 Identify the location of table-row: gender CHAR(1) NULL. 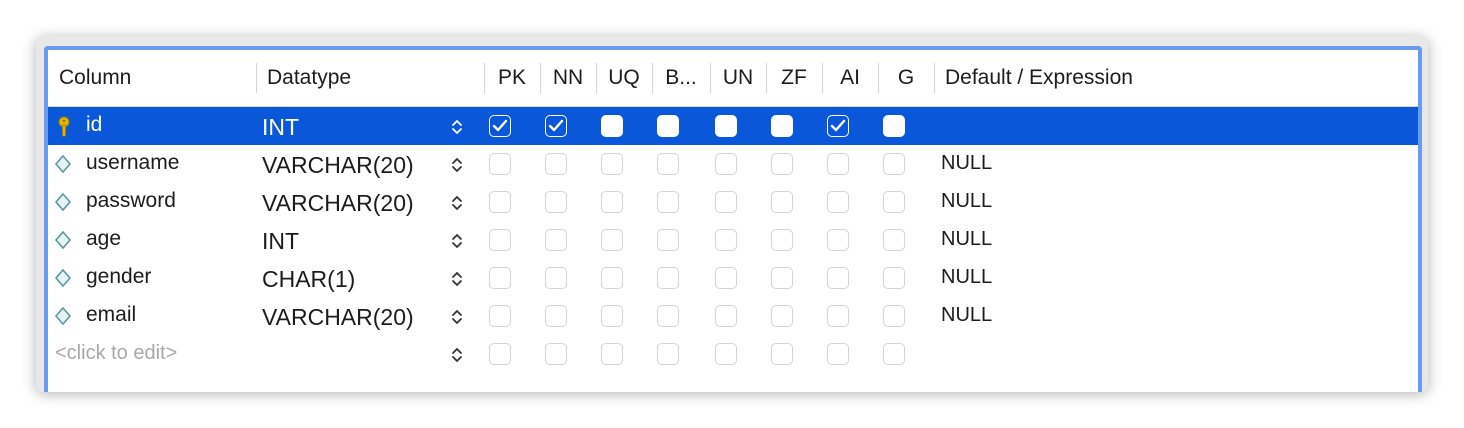
(733, 278).